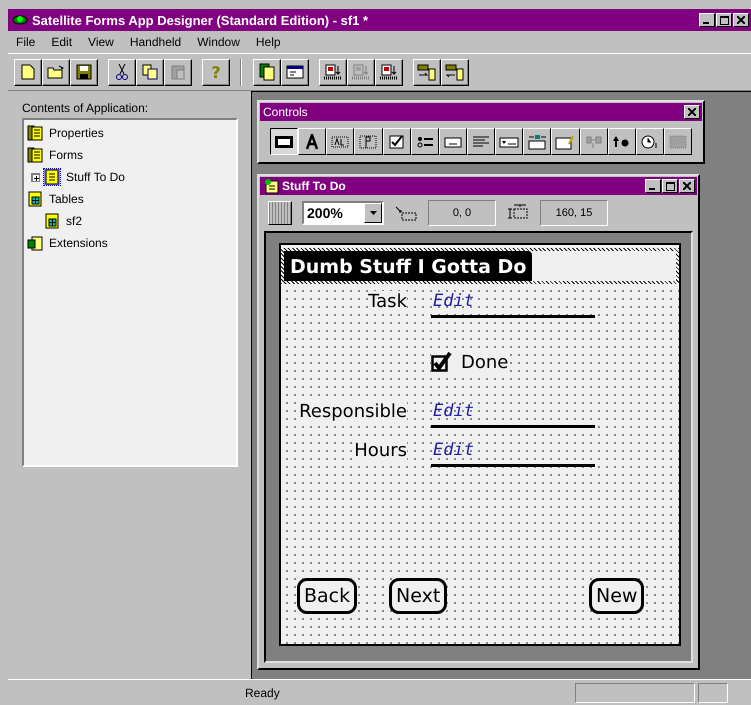 The height and width of the screenshot is (705, 751). I want to click on field-label: Responsible, so click(353, 412).